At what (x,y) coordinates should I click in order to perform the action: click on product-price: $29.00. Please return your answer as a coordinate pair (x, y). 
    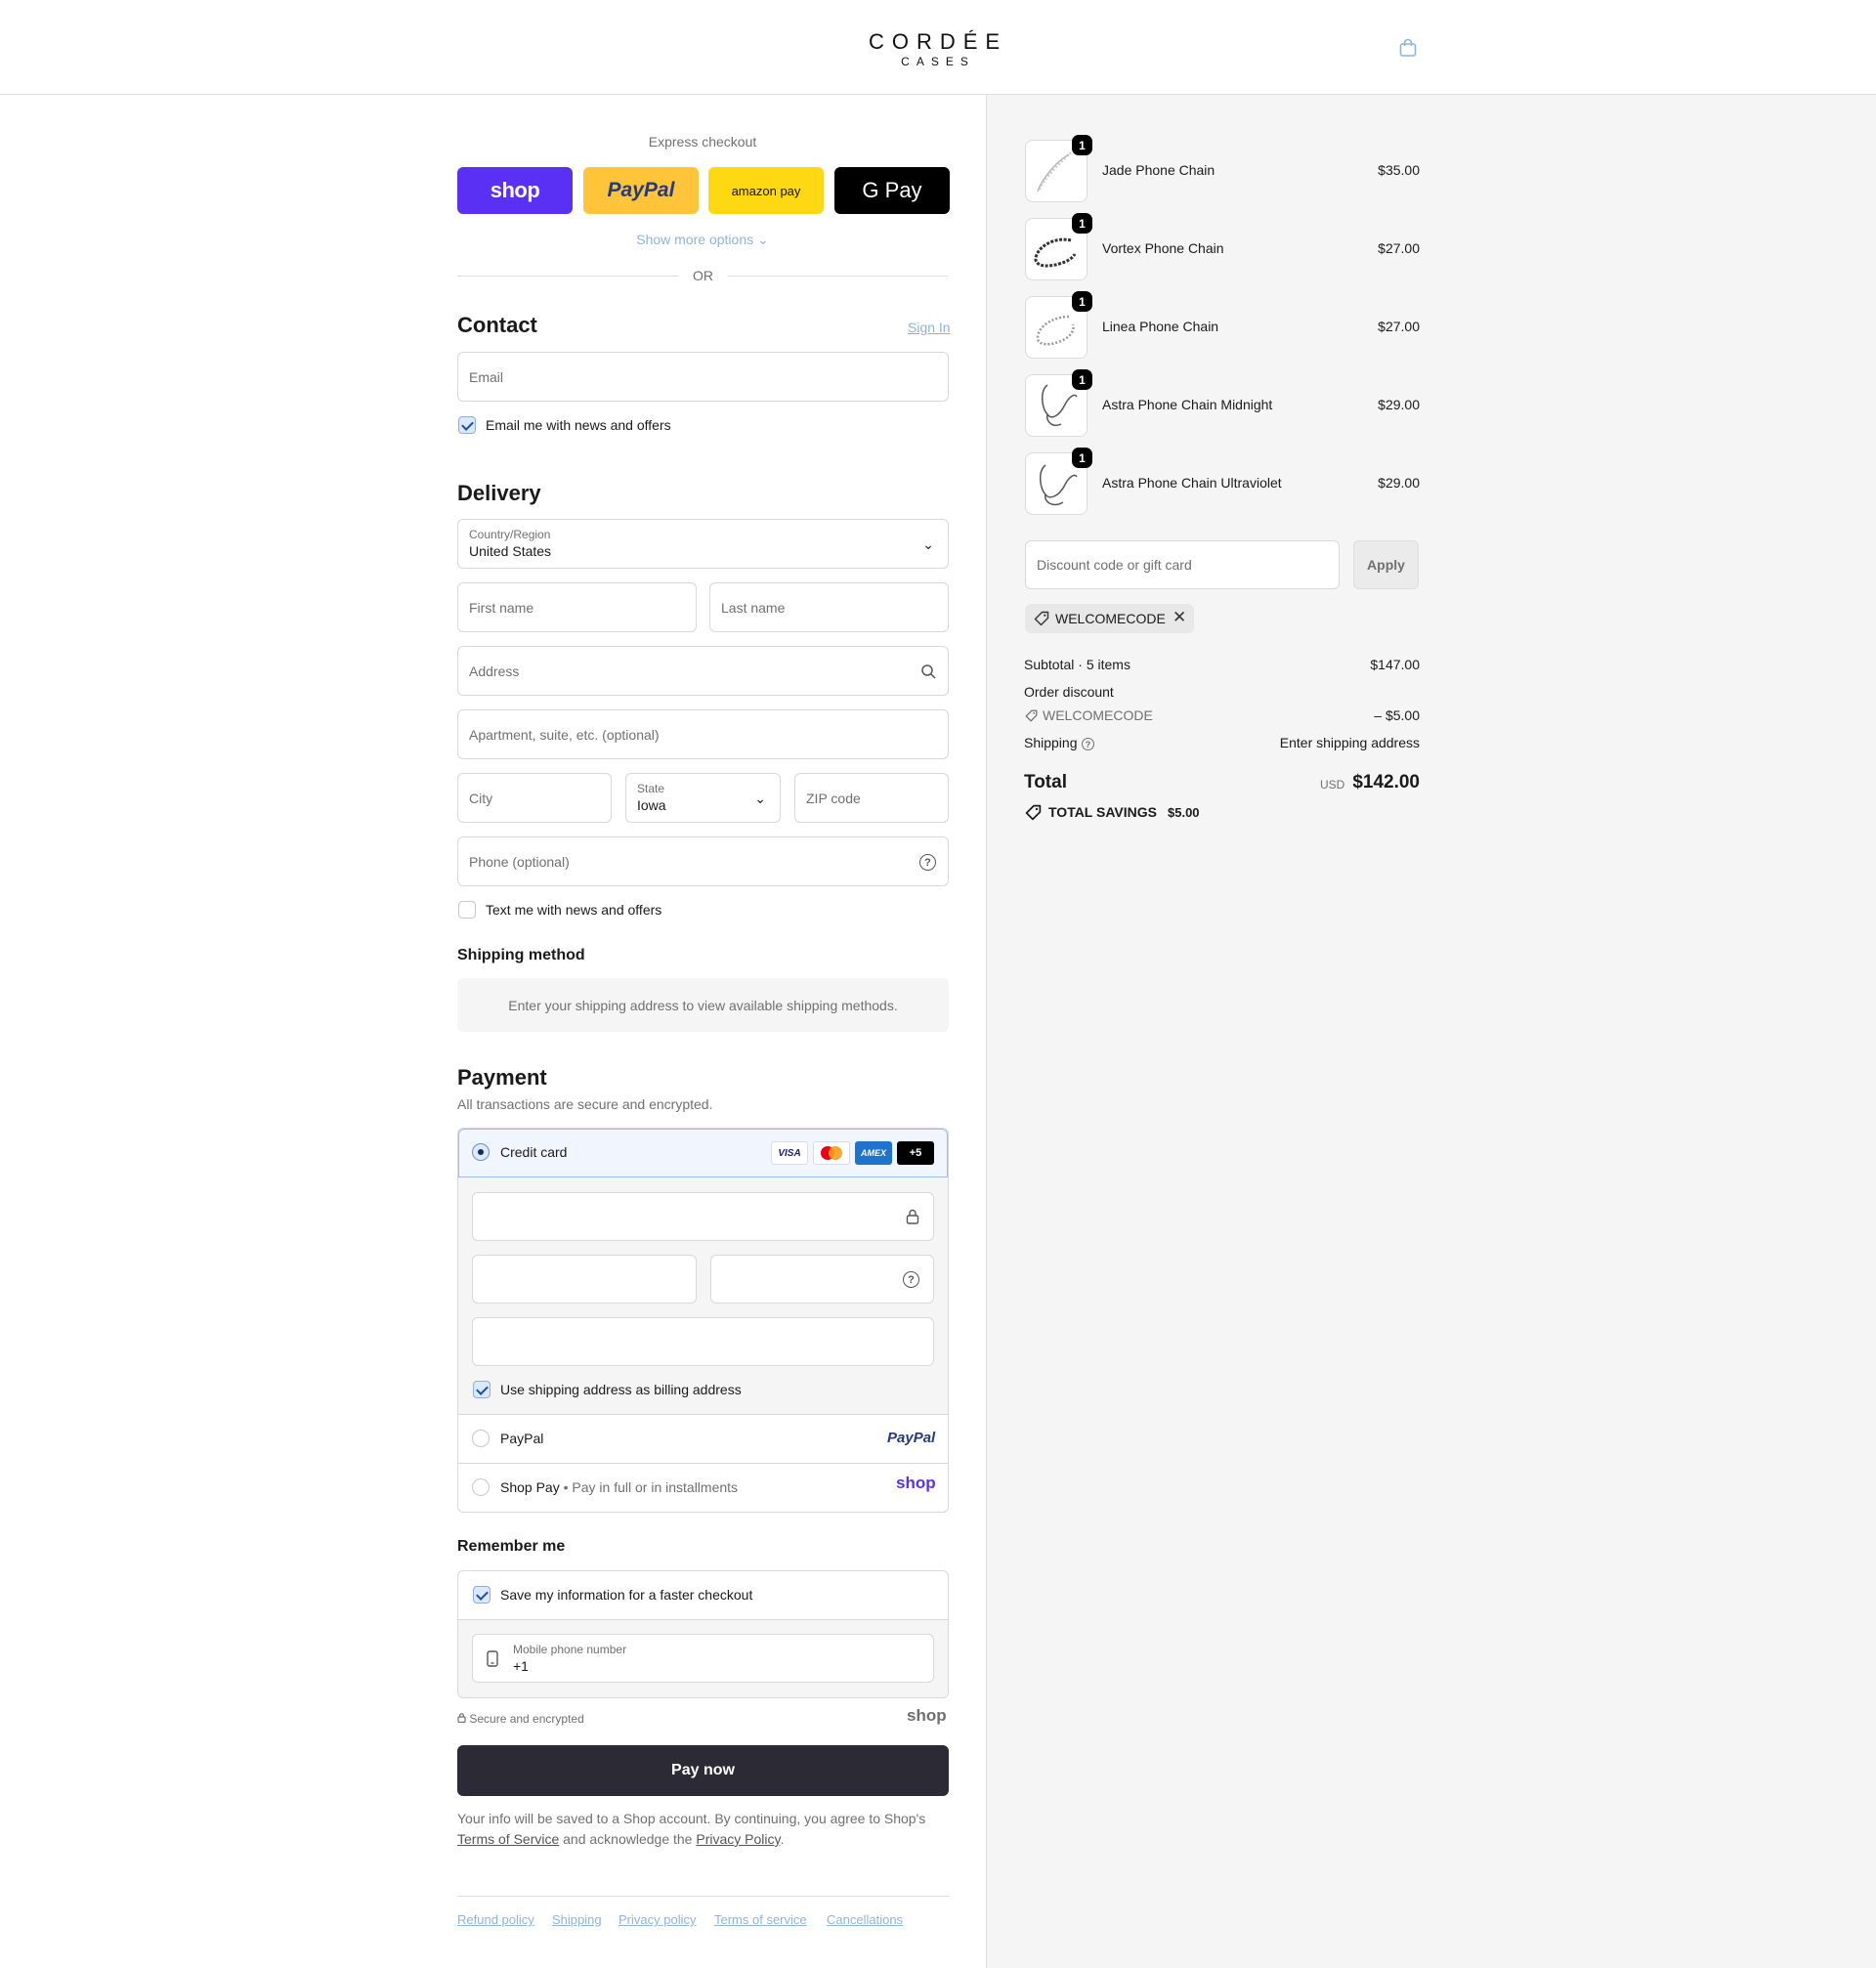
    Looking at the image, I should click on (1399, 404).